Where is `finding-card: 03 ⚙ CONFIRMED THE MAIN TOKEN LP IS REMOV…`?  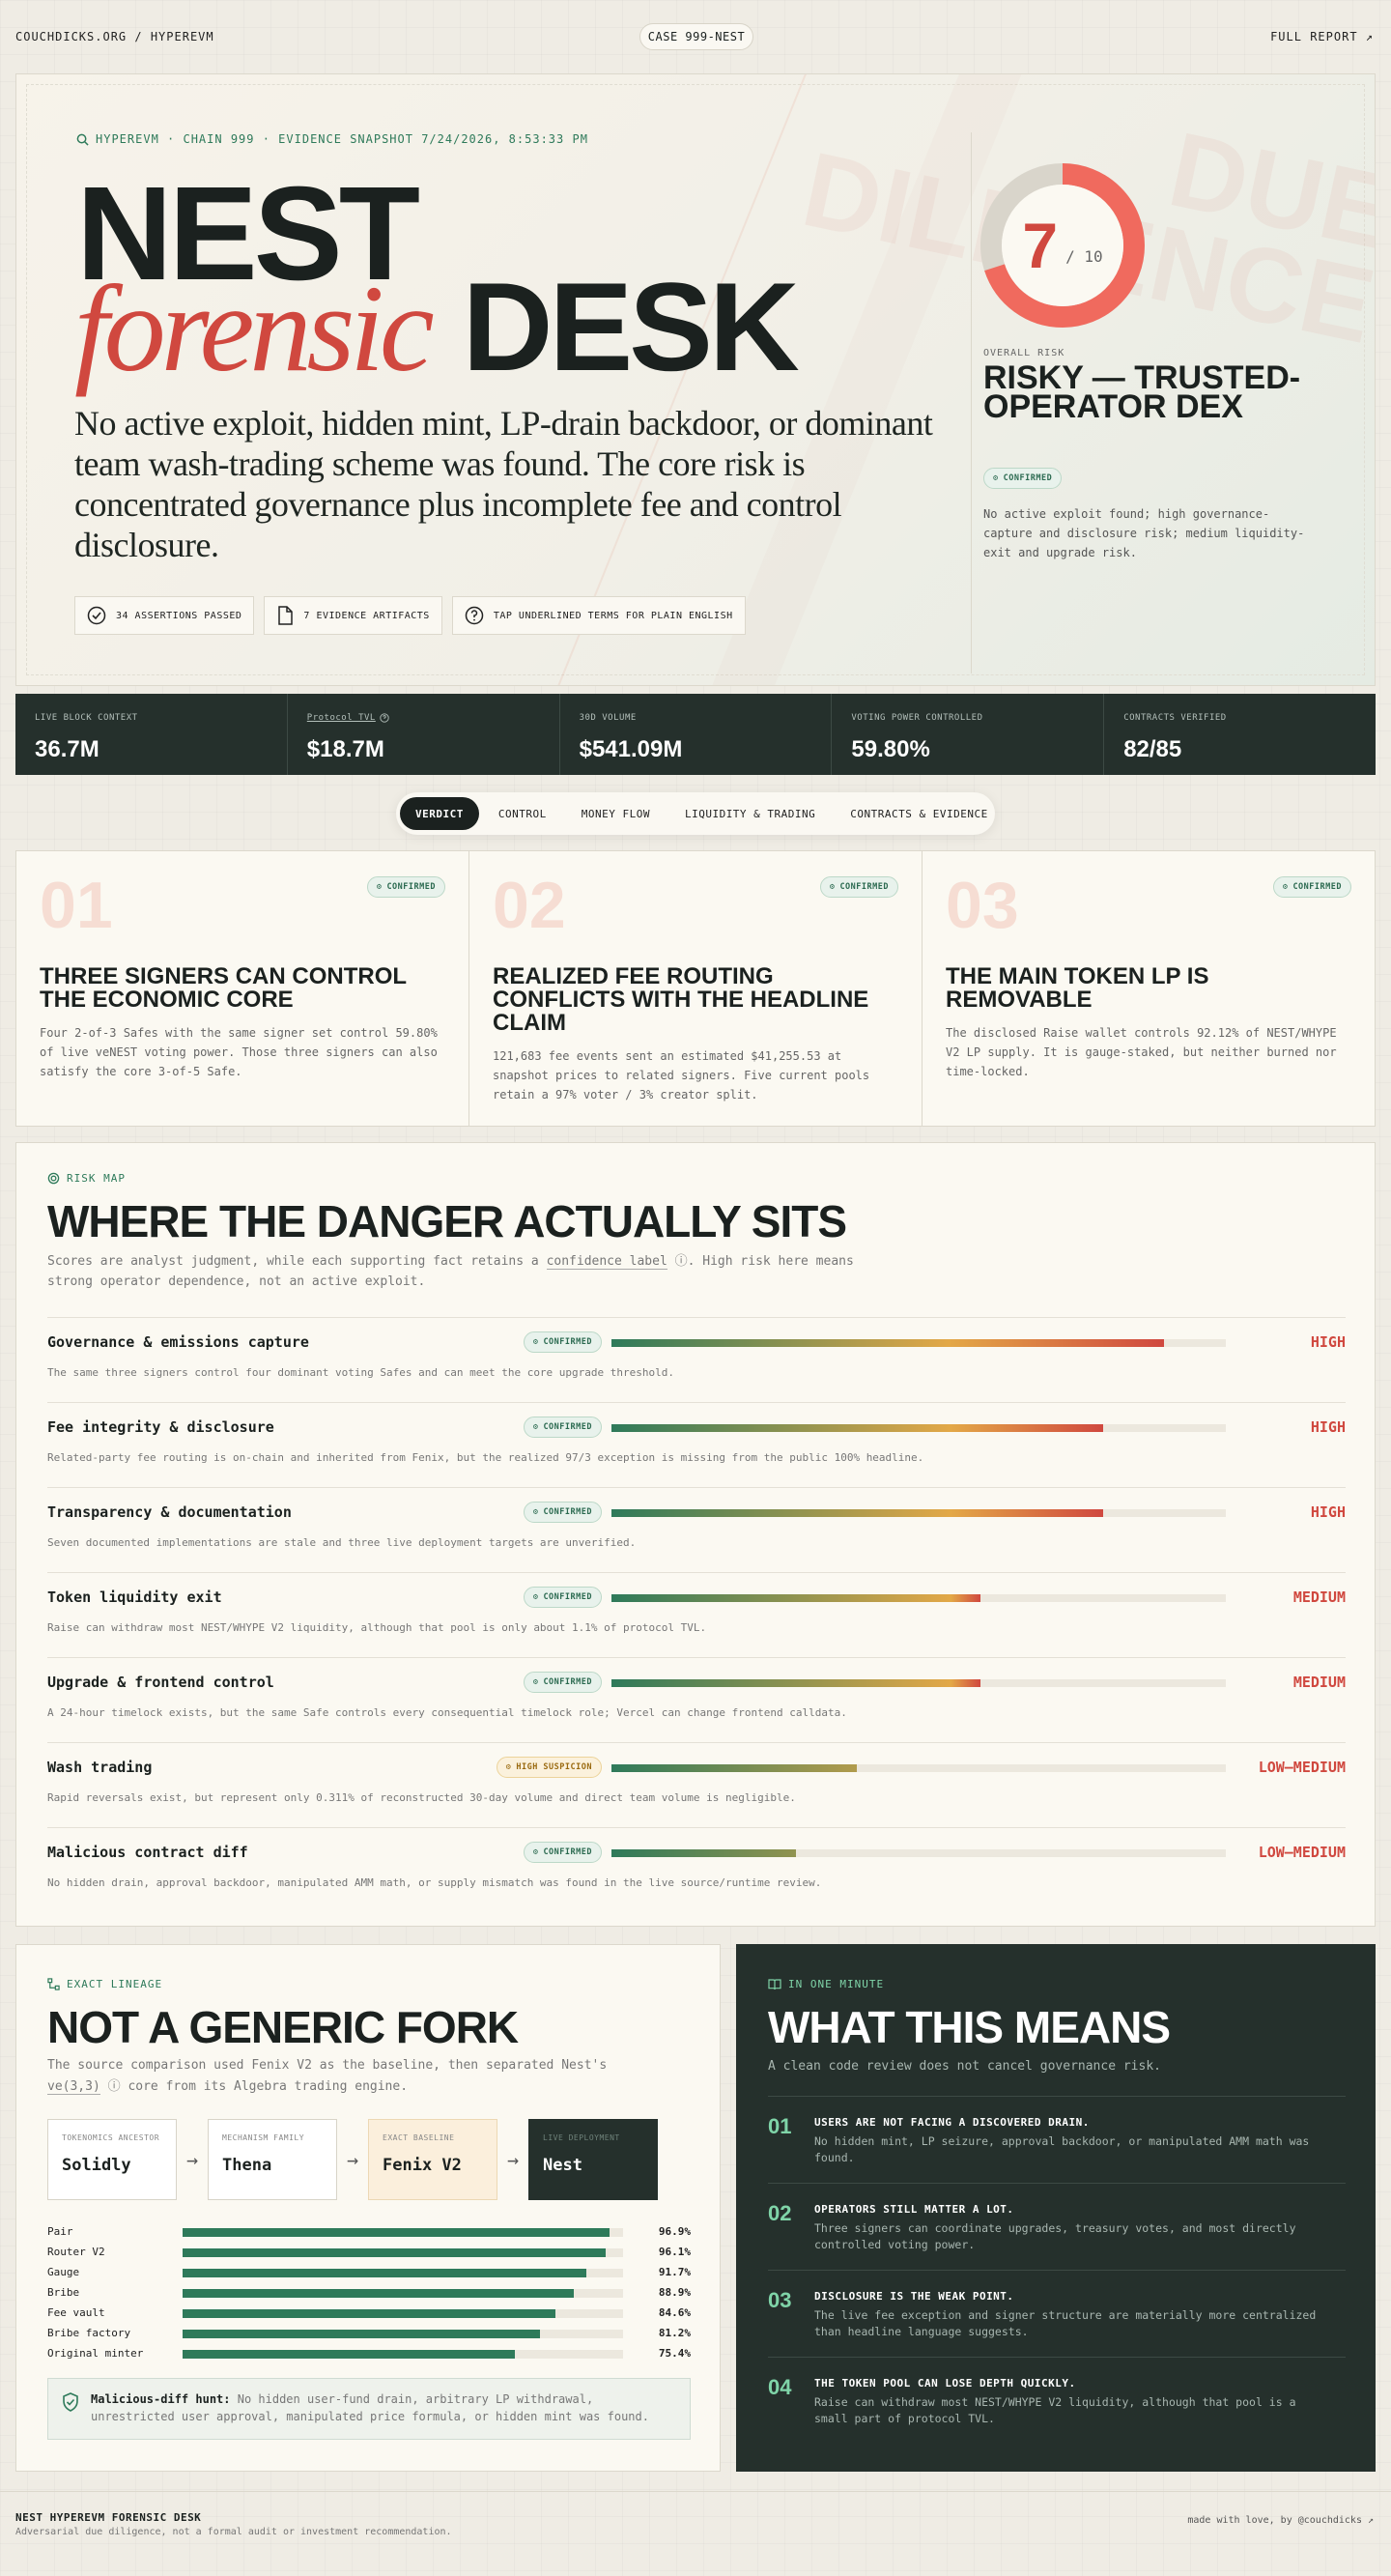
finding-card: 03 ⚙ CONFIRMED THE MAIN TOKEN LP IS REMOV… is located at coordinates (1149, 989).